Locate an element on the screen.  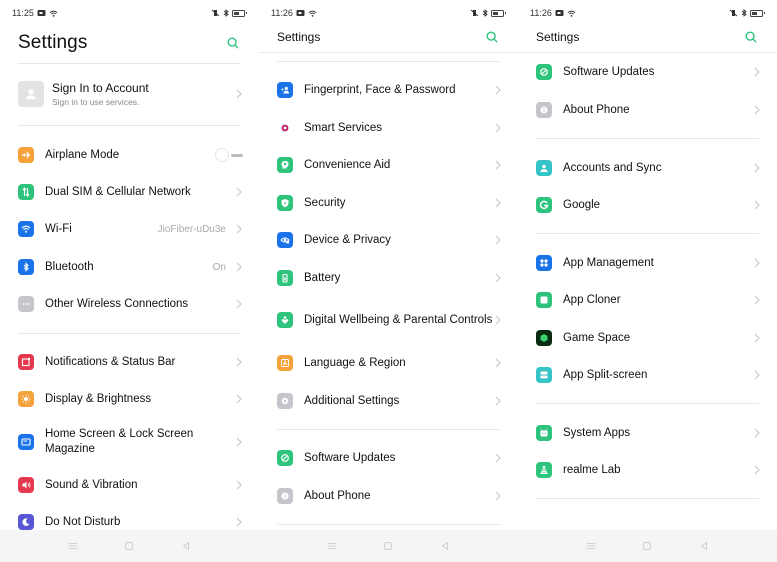
settings-item-bluetooth: Bluetooth On is located at coordinates (130, 267).